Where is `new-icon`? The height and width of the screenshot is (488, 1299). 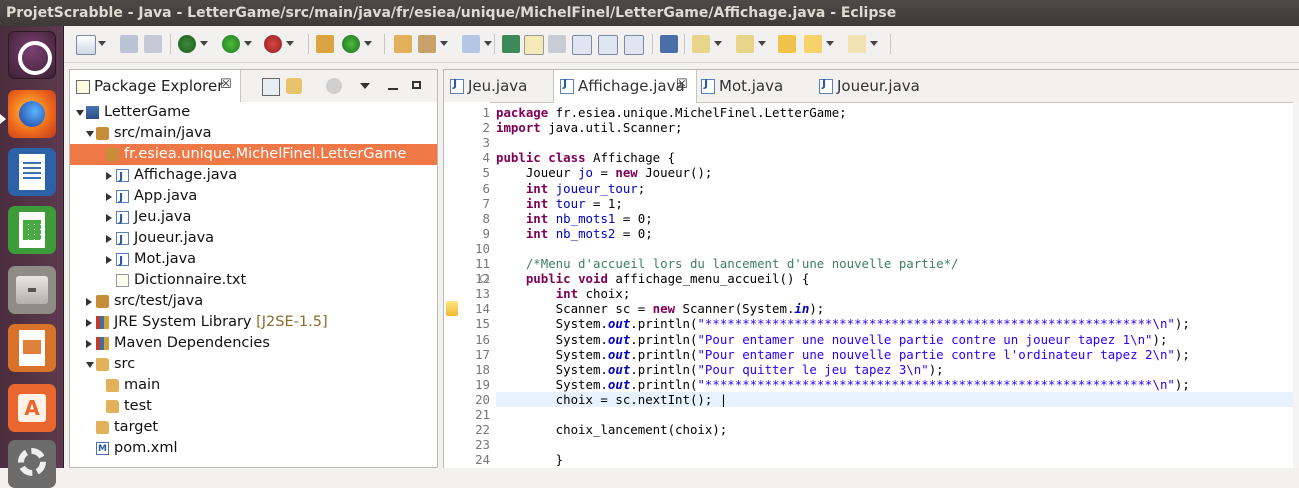 new-icon is located at coordinates (86, 45).